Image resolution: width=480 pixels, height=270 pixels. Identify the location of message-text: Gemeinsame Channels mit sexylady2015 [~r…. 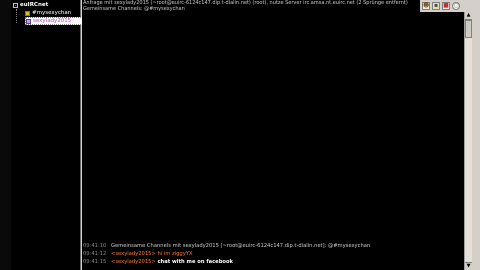
(240, 246).